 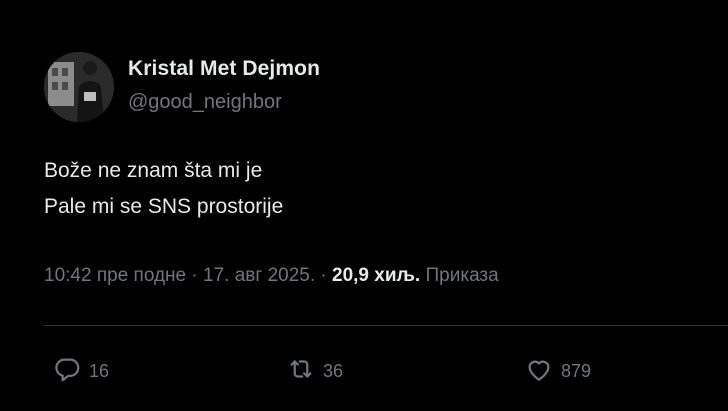 What do you see at coordinates (153, 170) in the screenshot?
I see `tweet-line: Bože ne znam šta mi je` at bounding box center [153, 170].